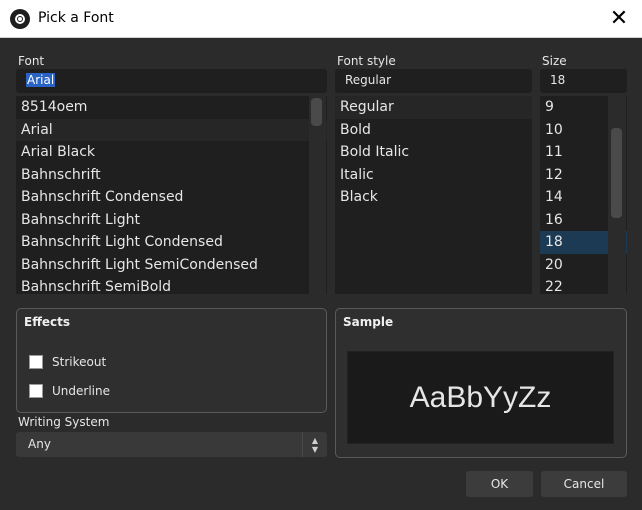  I want to click on strikeout-checkbox-row: Strikeout, so click(67, 362).